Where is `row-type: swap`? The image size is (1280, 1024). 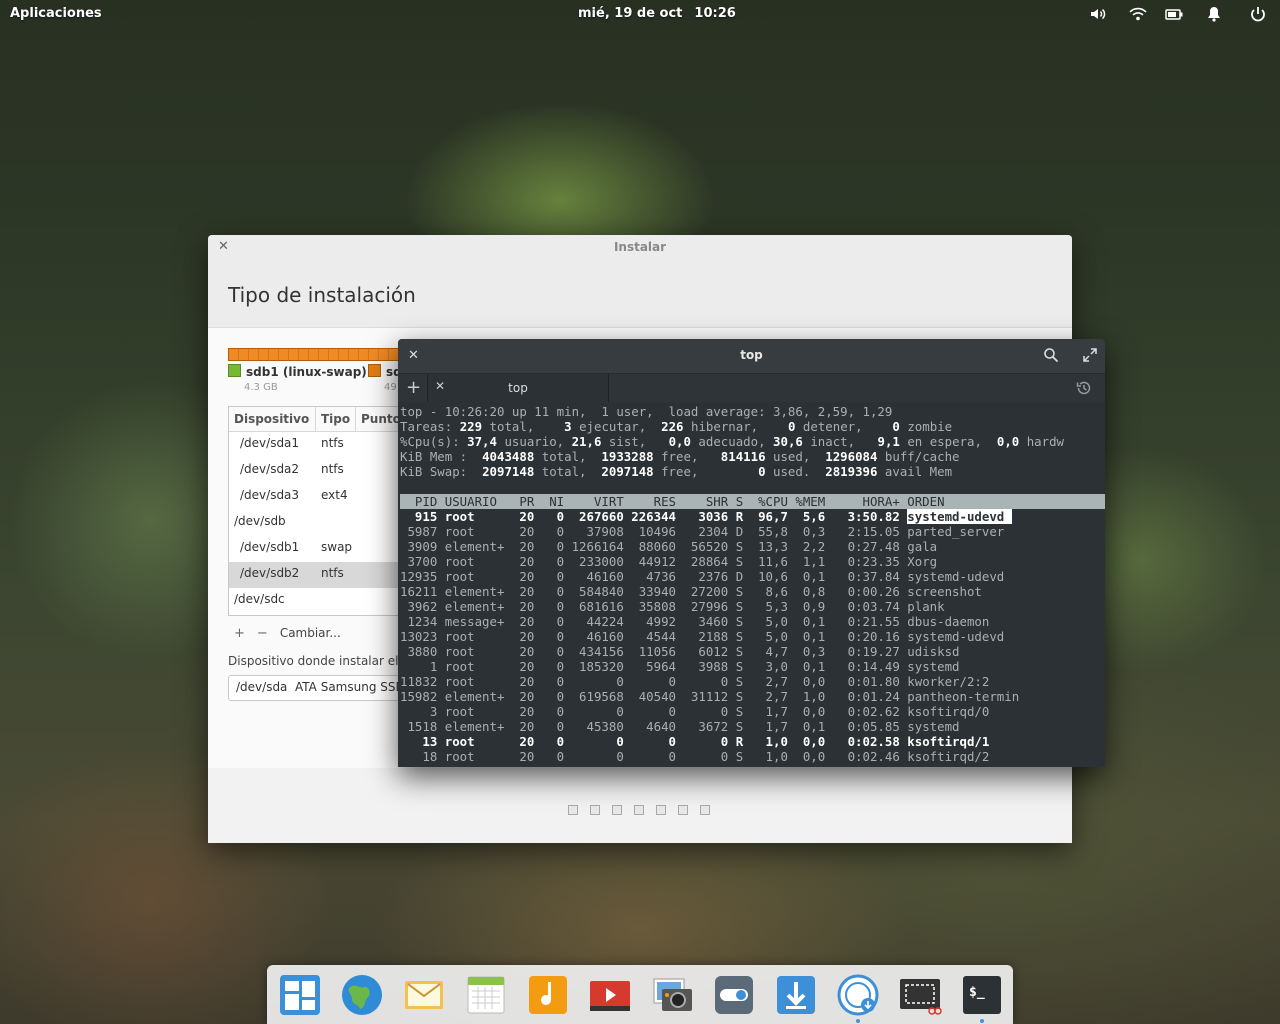
row-type: swap is located at coordinates (337, 547).